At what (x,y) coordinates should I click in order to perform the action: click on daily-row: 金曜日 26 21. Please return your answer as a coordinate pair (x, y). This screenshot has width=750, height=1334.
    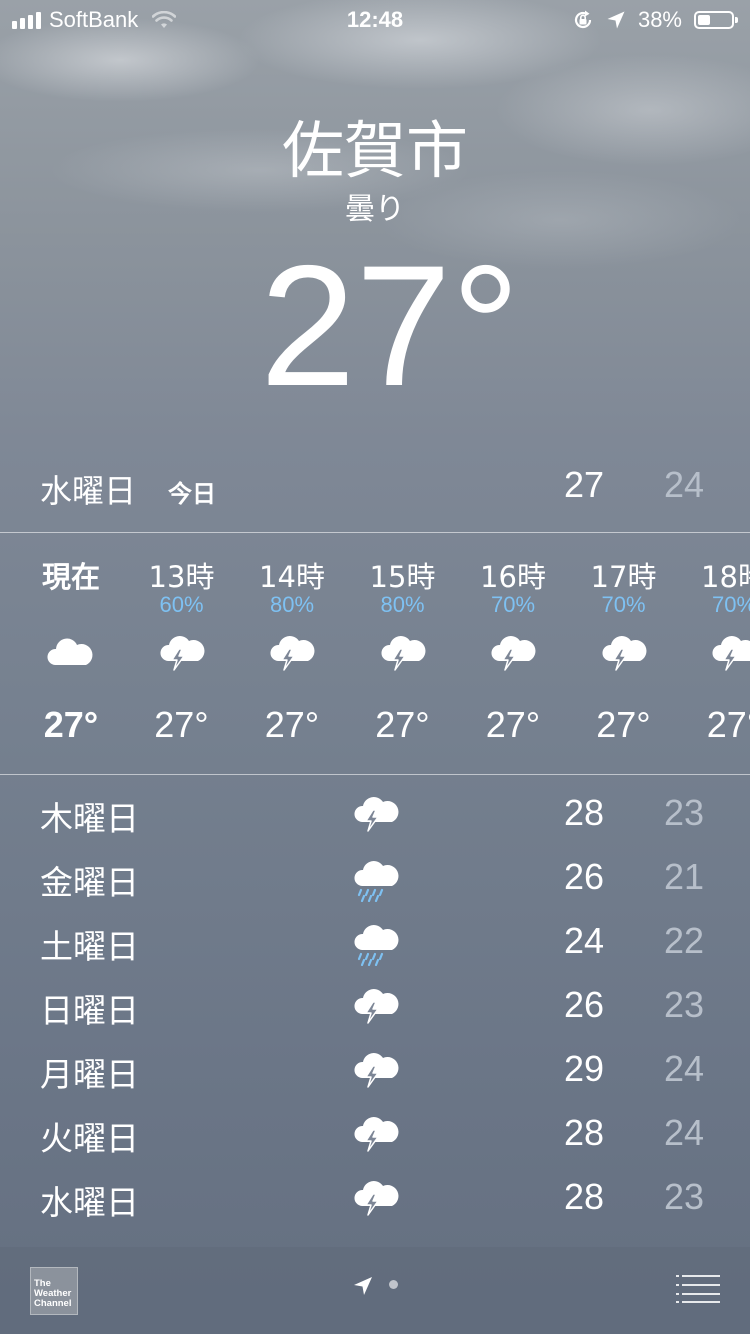
    Looking at the image, I should click on (375, 878).